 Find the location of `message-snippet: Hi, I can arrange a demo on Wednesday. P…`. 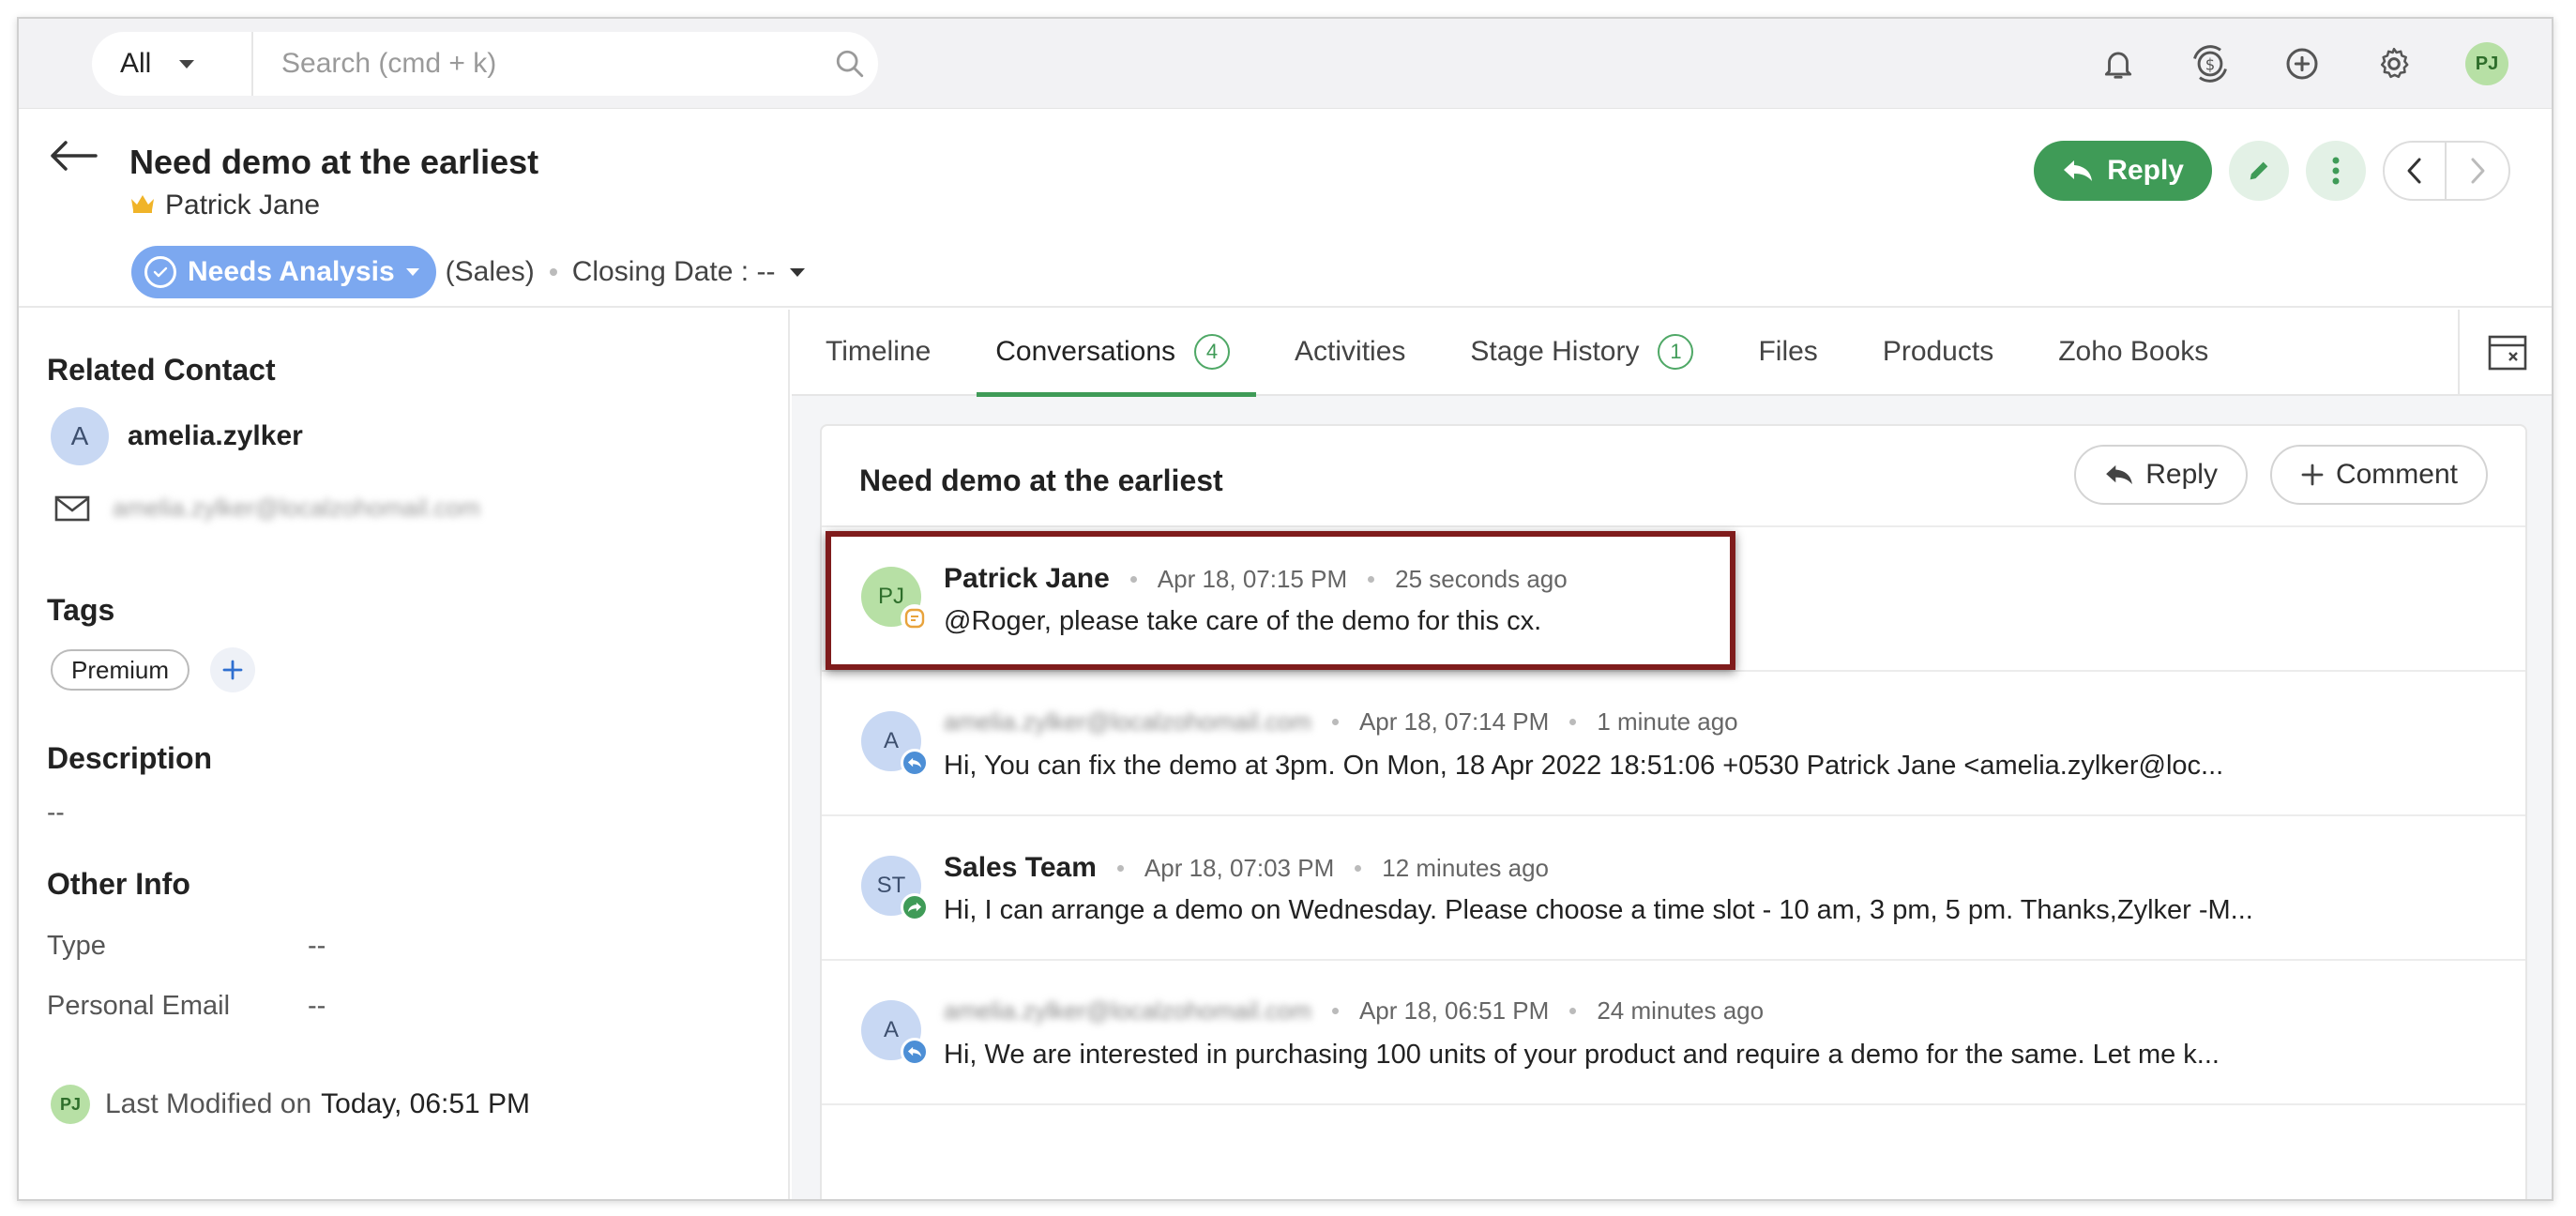

message-snippet: Hi, I can arrange a demo on Wednesday. P… is located at coordinates (1598, 910).